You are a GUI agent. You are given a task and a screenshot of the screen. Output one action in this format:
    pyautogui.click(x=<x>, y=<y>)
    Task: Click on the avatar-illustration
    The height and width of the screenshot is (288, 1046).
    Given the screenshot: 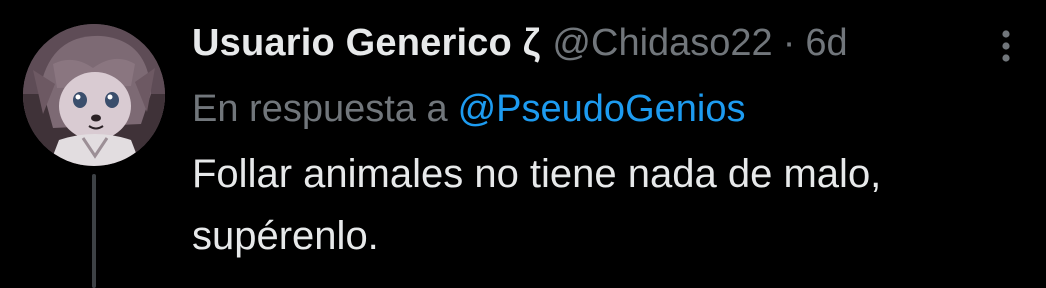 What is the action you would take?
    pyautogui.click(x=94, y=95)
    